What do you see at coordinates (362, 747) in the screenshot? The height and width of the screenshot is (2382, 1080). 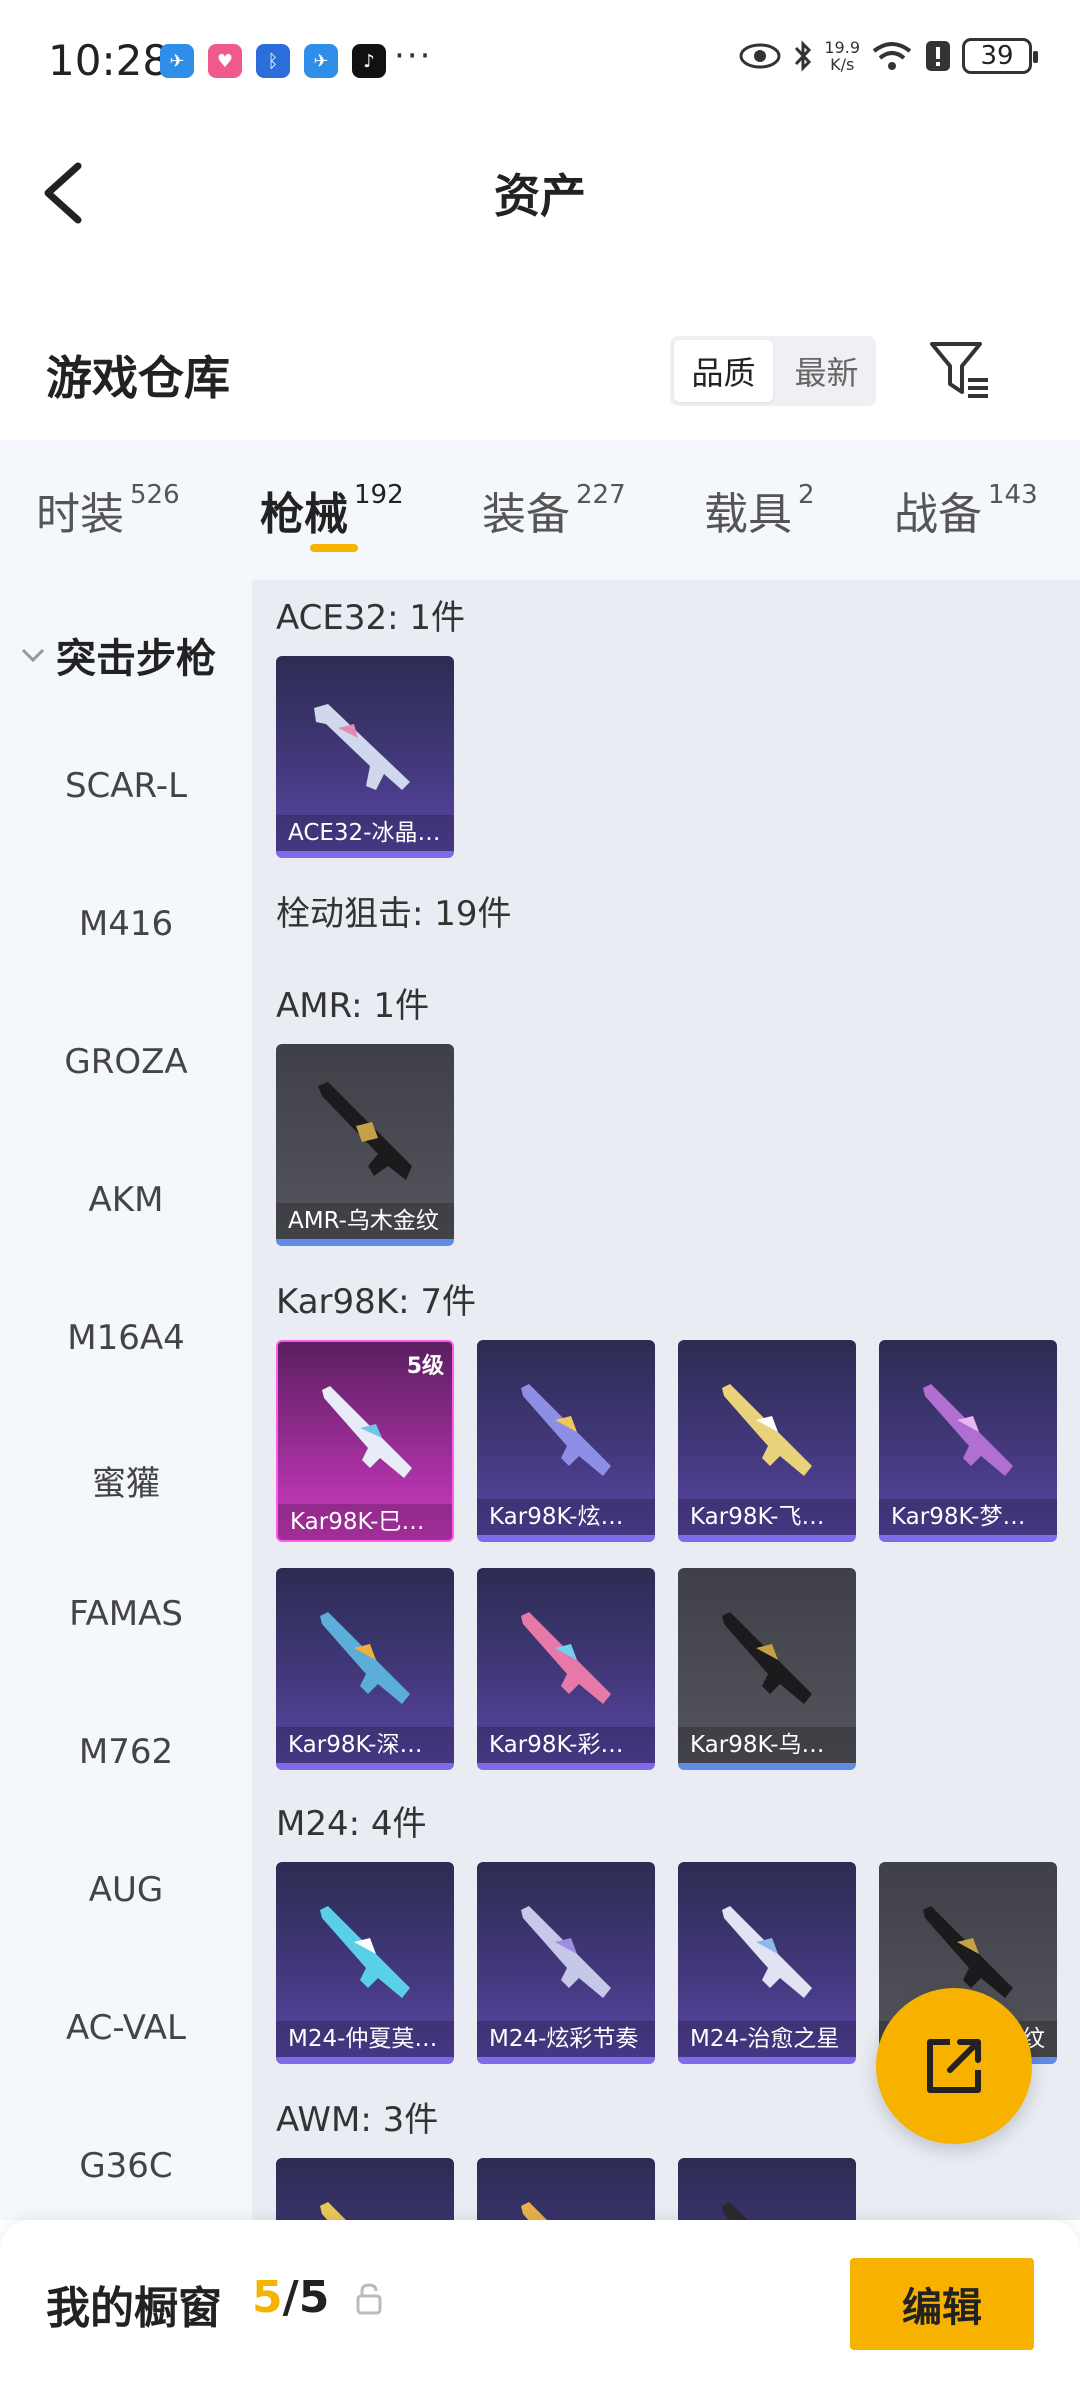 I see `rifle-icon` at bounding box center [362, 747].